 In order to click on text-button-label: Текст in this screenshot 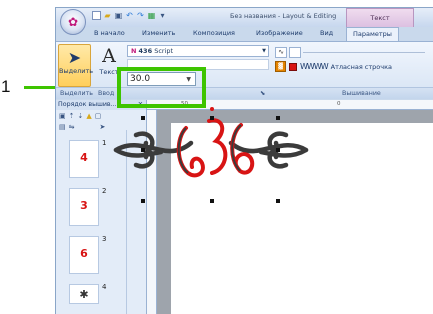, I will do `click(109, 72)`.